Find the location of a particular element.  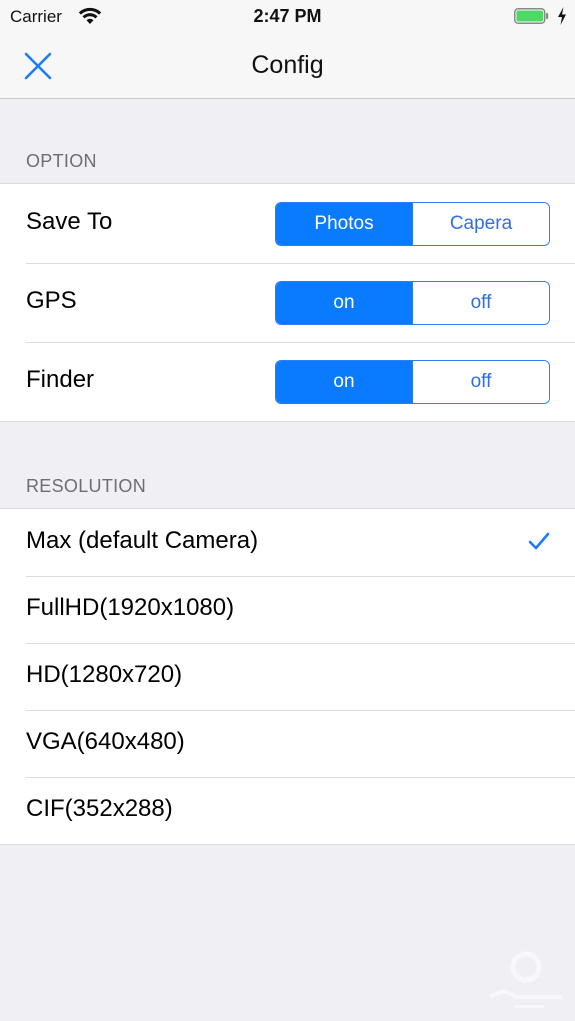

segment-capera: Capera is located at coordinates (480, 224).